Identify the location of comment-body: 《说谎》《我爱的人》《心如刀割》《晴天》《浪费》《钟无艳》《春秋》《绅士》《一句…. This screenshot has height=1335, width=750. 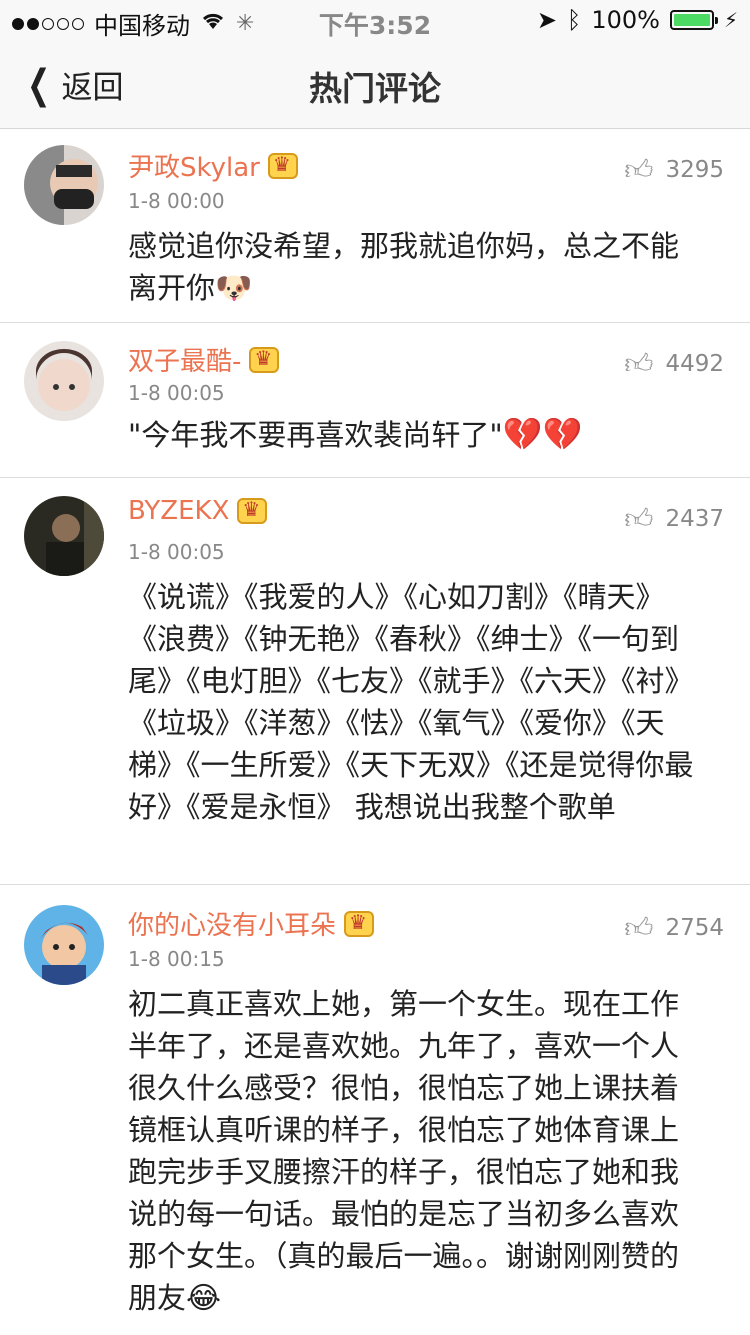
(411, 702).